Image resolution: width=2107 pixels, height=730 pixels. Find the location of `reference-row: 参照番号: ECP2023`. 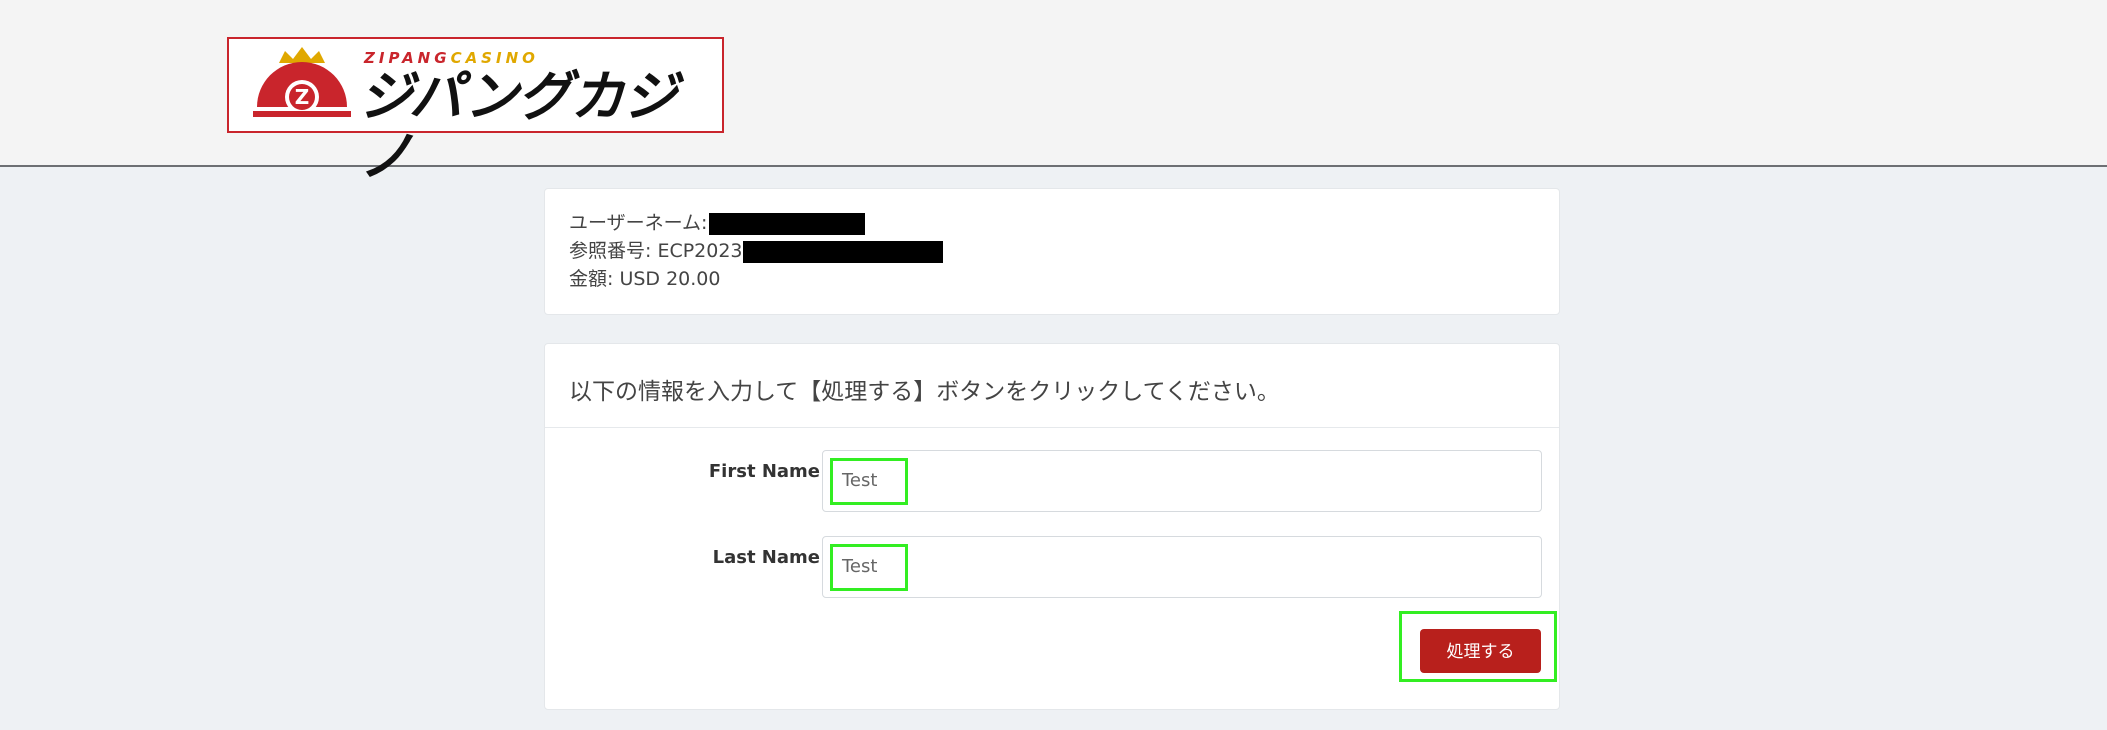

reference-row: 参照番号: ECP2023 is located at coordinates (756, 251).